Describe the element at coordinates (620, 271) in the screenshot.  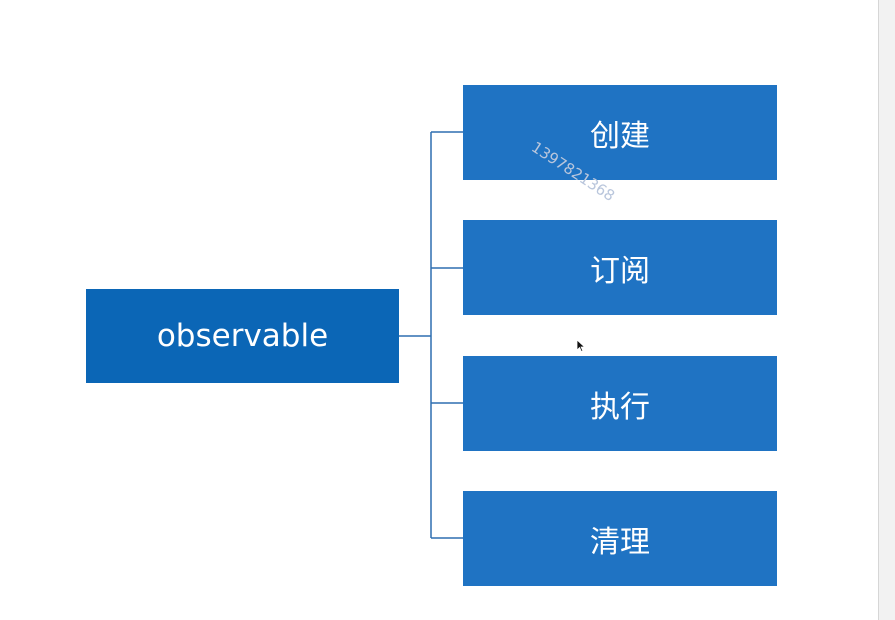
I see `child-label-subscribe: 订阅` at that location.